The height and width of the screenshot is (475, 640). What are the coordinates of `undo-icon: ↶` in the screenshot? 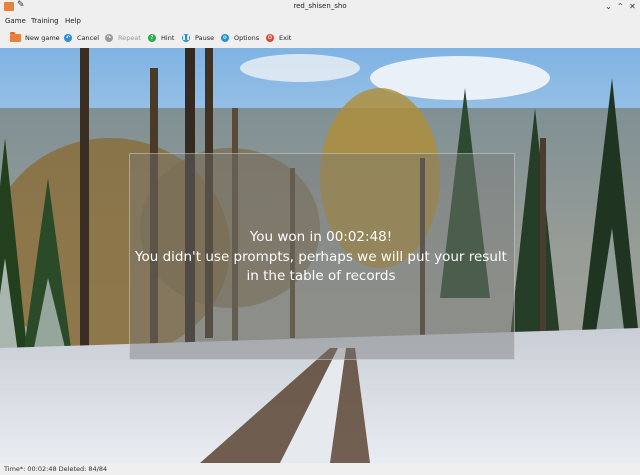 It's located at (68, 38).